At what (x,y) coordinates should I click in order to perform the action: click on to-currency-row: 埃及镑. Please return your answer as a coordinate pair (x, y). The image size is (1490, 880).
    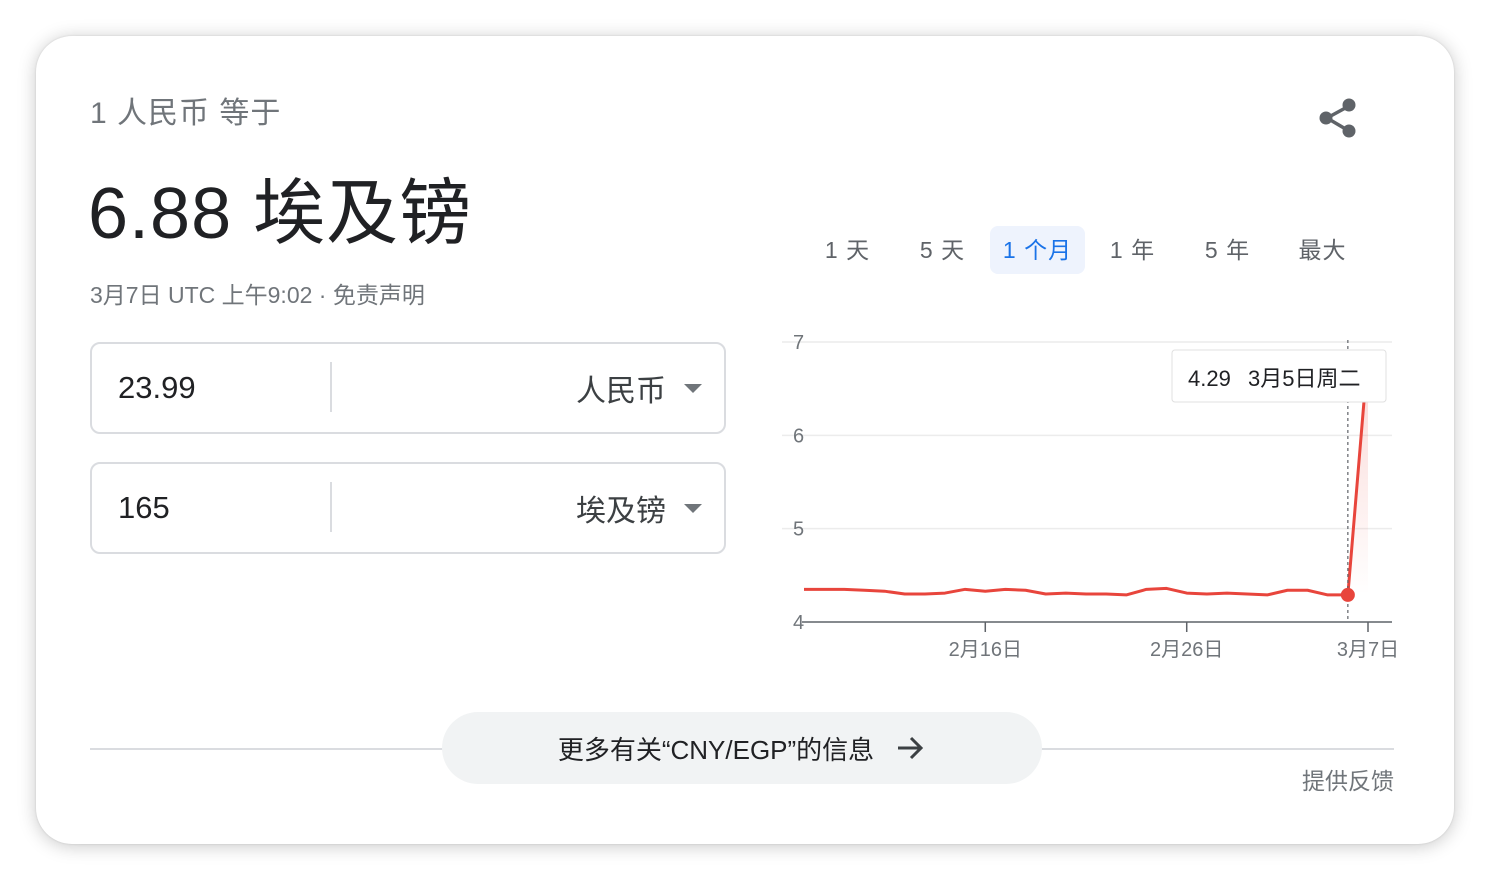
    Looking at the image, I should click on (408, 508).